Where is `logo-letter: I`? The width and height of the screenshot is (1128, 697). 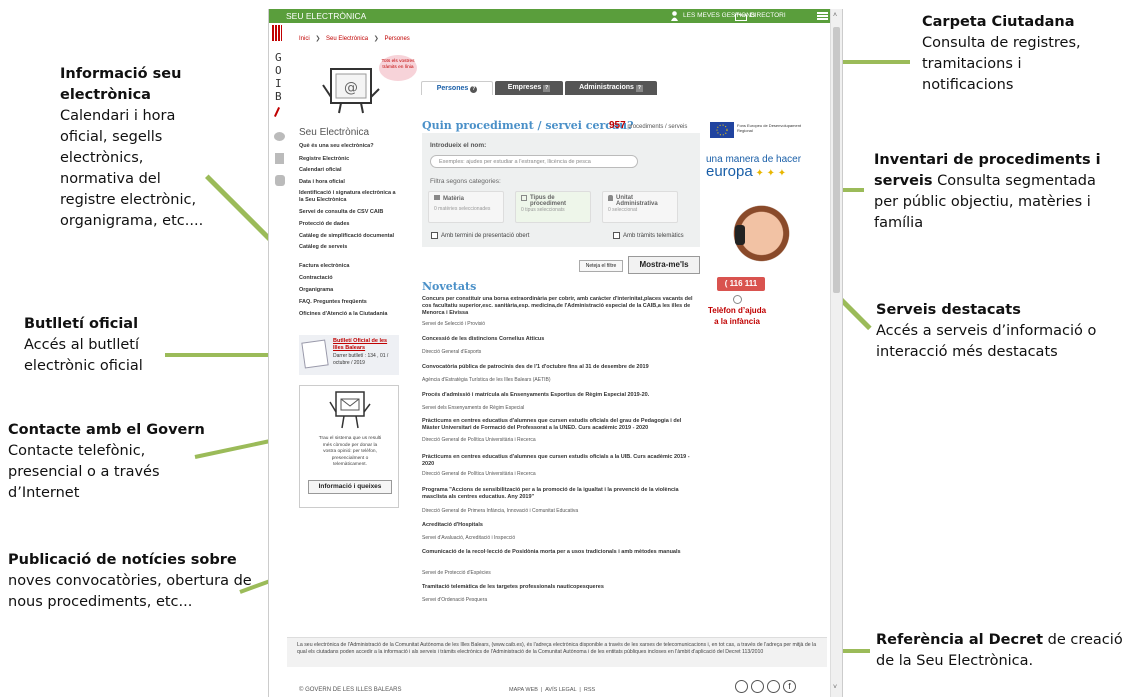 logo-letter: I is located at coordinates (278, 83).